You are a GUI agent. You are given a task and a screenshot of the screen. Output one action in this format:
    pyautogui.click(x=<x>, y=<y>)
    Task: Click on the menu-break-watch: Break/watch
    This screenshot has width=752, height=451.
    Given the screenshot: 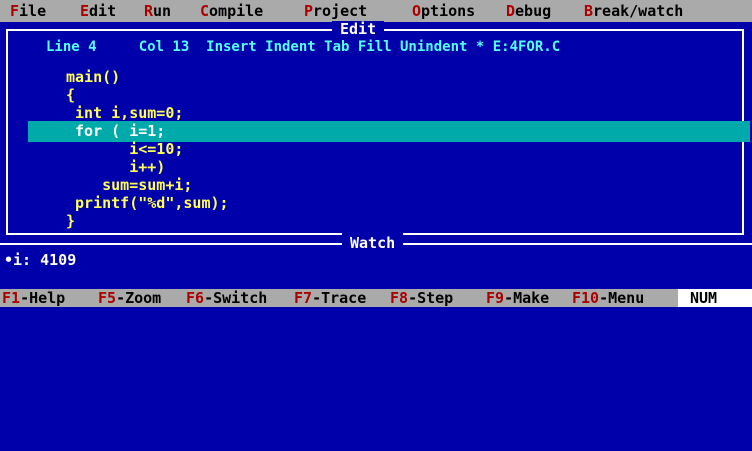 What is the action you would take?
    pyautogui.click(x=633, y=11)
    